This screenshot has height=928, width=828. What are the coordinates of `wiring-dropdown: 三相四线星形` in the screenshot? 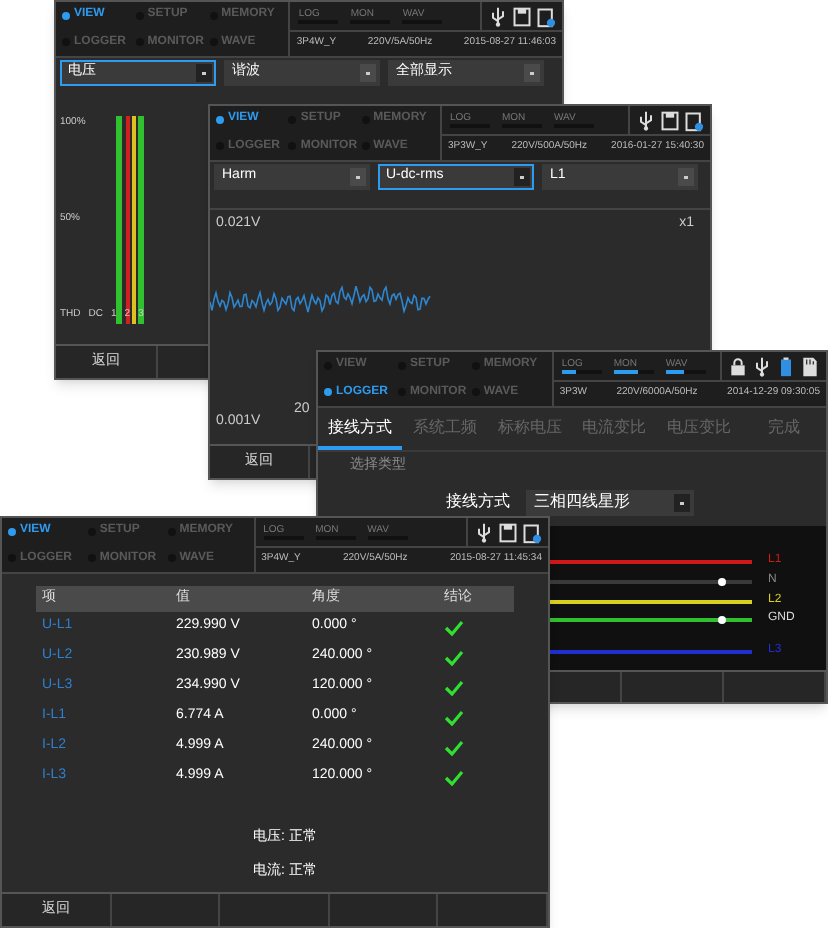 It's located at (610, 502).